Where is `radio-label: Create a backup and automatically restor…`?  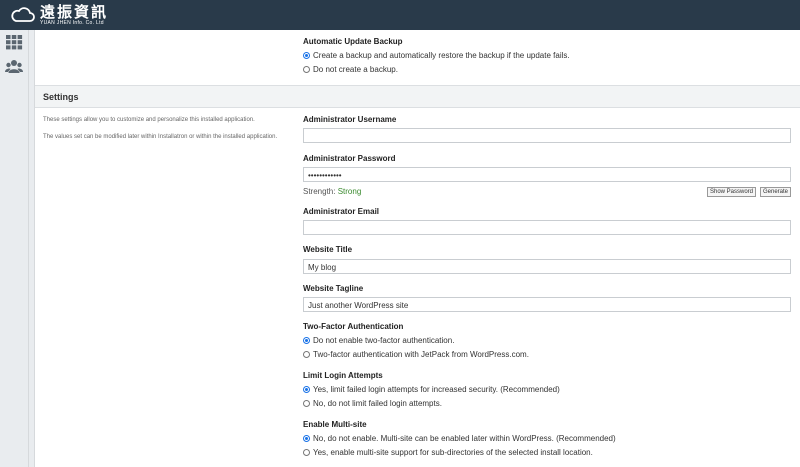 radio-label: Create a backup and automatically restor… is located at coordinates (441, 55).